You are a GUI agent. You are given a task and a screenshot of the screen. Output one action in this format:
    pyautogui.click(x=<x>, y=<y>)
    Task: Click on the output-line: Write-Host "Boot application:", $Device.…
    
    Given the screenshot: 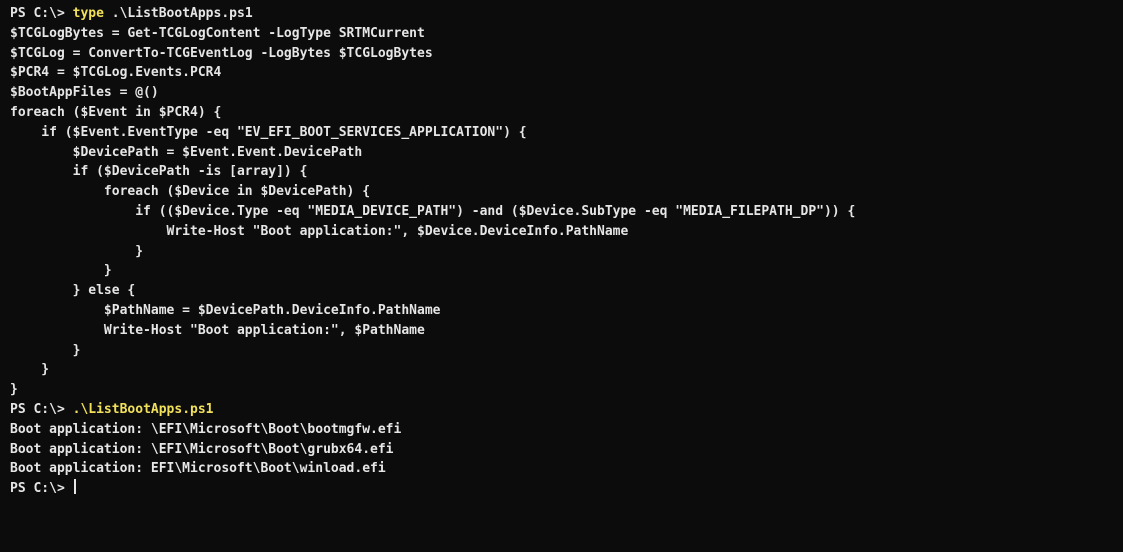 What is the action you would take?
    pyautogui.click(x=319, y=231)
    